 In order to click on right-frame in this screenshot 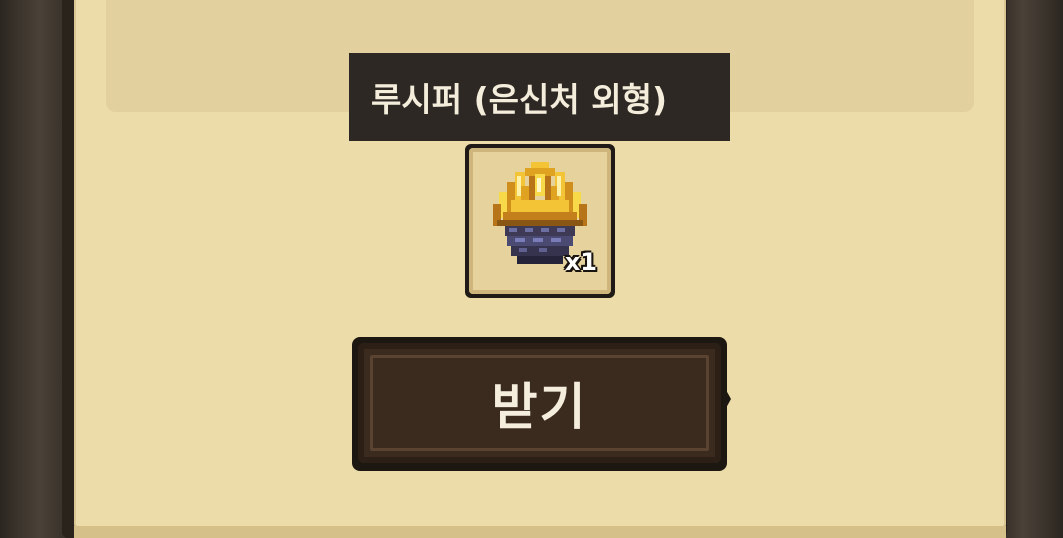, I will do `click(1035, 269)`.